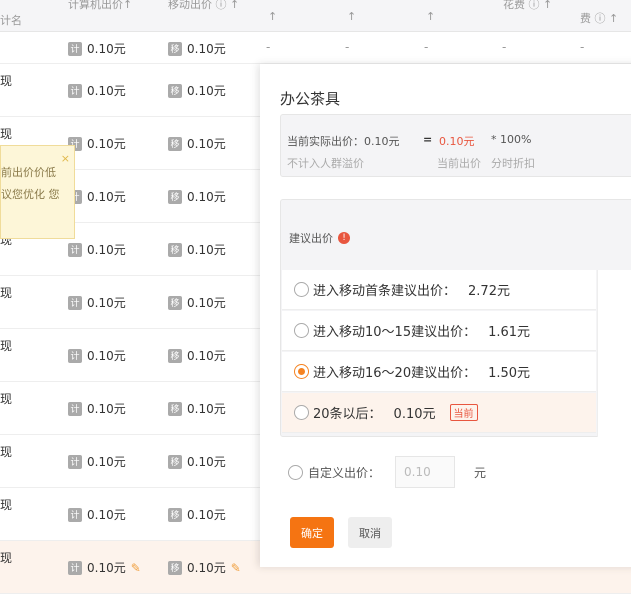 This screenshot has width=631, height=601. I want to click on time-discount: * 100%, so click(511, 139).